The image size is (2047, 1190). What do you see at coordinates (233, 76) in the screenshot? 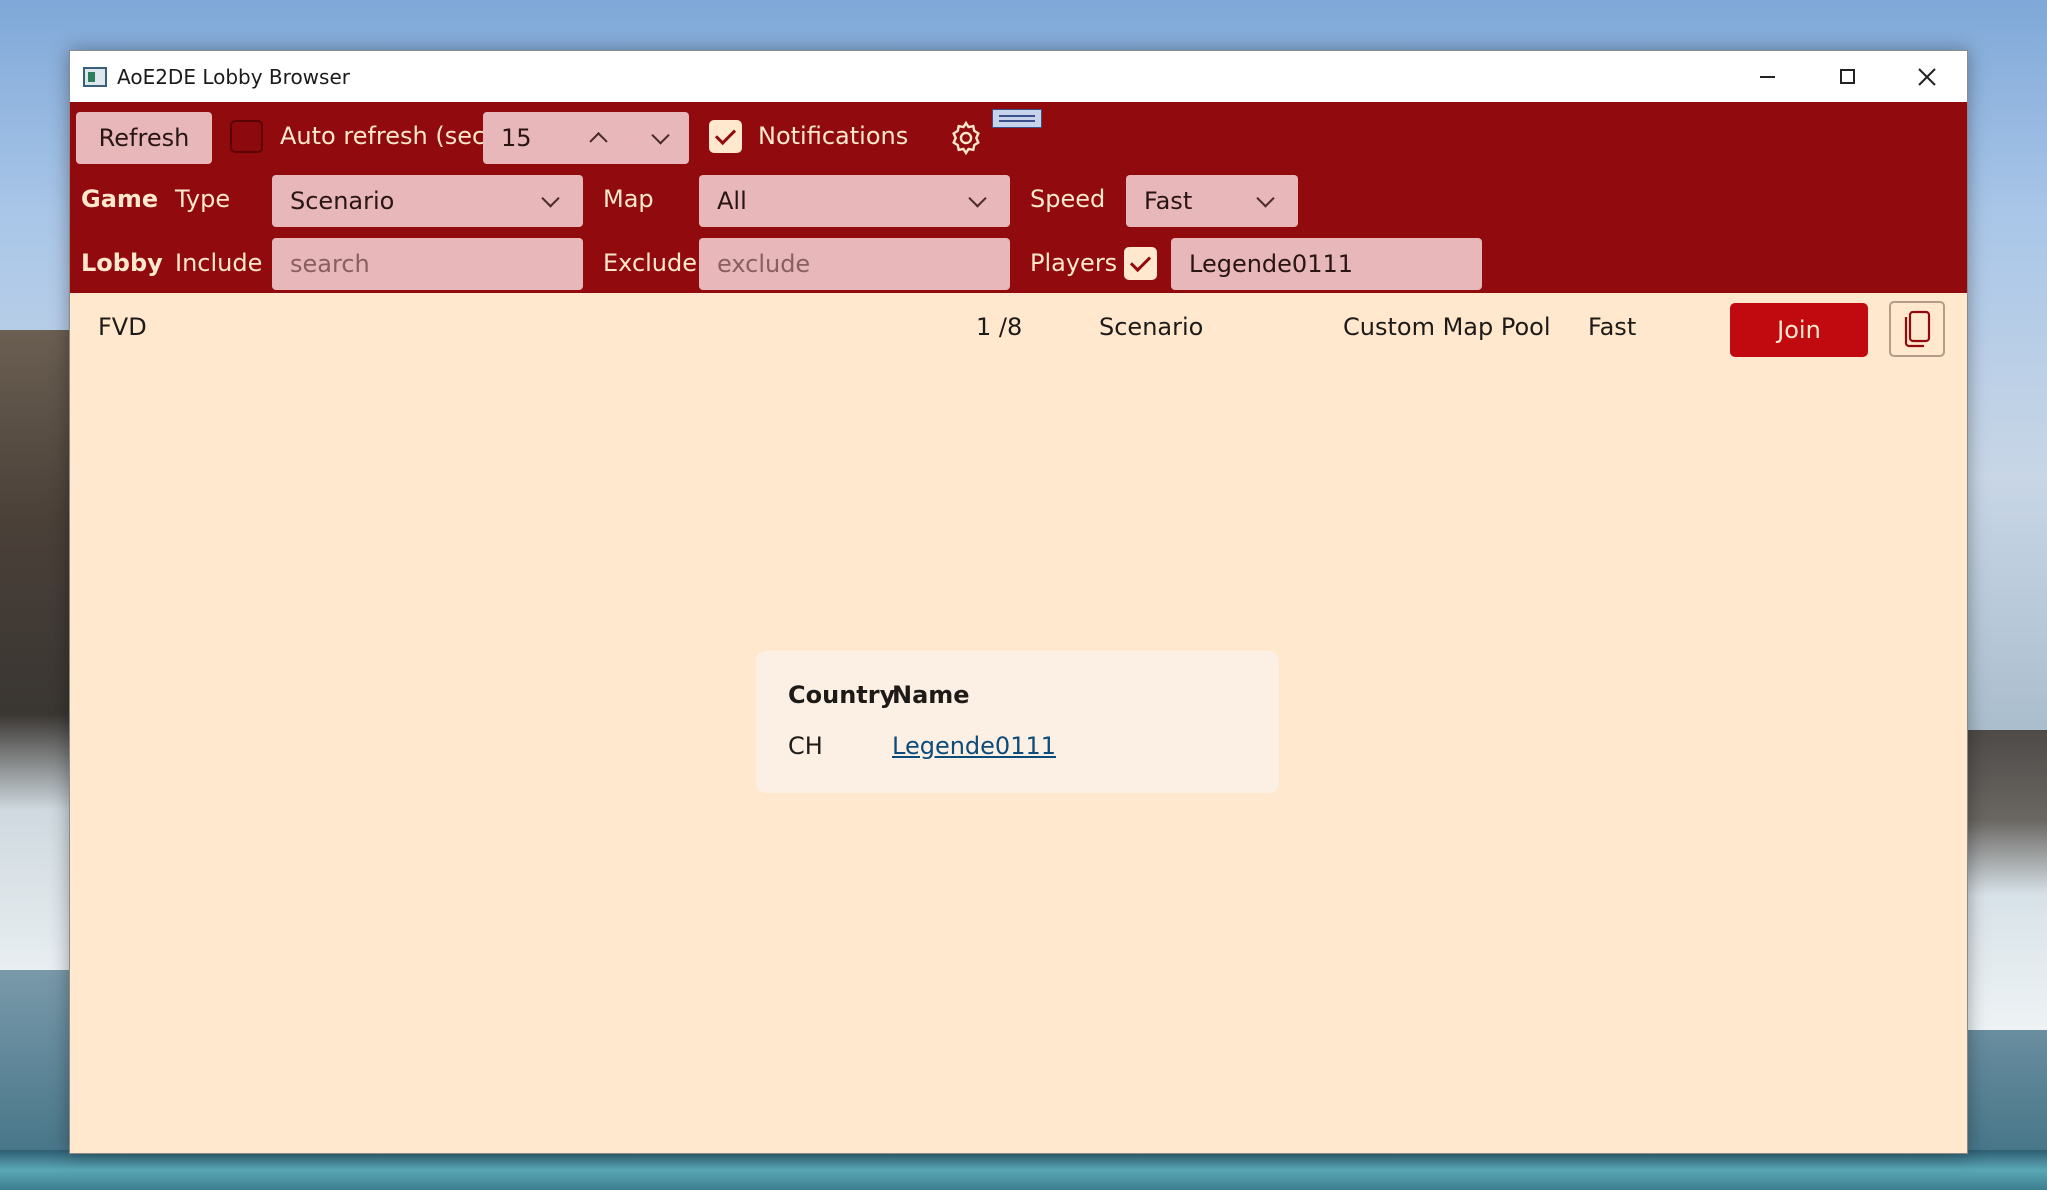
I see `window-title: AoE2DE Lobby Browser` at bounding box center [233, 76].